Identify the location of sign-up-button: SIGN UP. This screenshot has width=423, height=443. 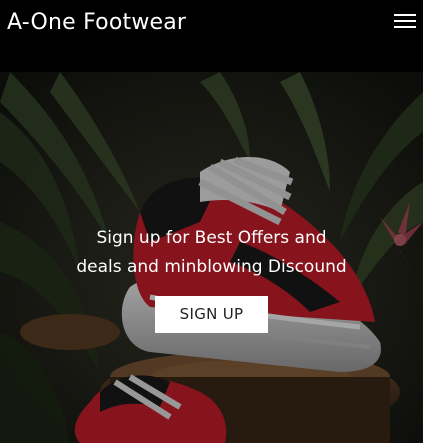
(211, 314).